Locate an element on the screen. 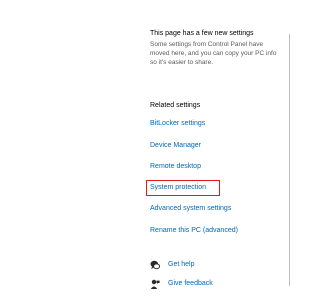  give-feedback-link: Give feedback is located at coordinates (190, 283).